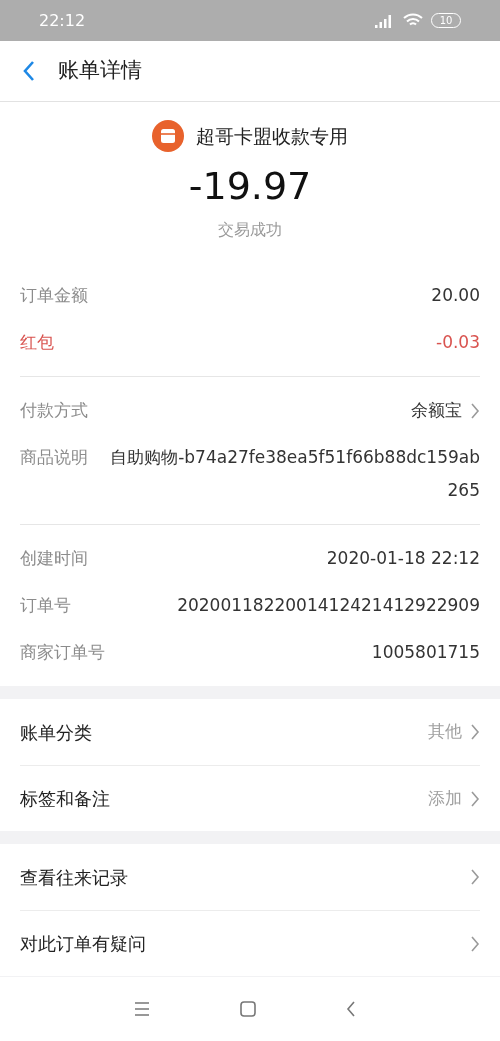 The image size is (500, 1041). What do you see at coordinates (458, 342) in the screenshot?
I see `detail-value: -0.03` at bounding box center [458, 342].